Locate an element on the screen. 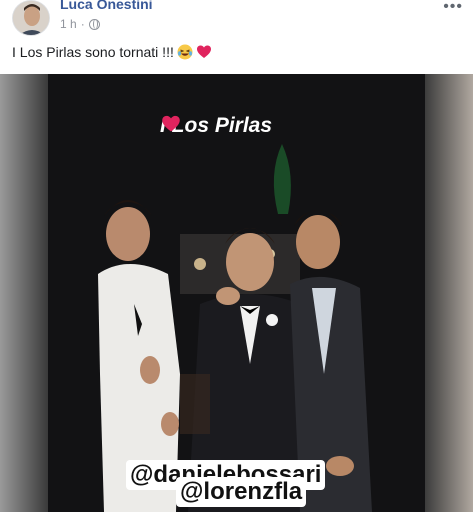 This screenshot has width=473, height=512. post-meta: 1 h · is located at coordinates (80, 24).